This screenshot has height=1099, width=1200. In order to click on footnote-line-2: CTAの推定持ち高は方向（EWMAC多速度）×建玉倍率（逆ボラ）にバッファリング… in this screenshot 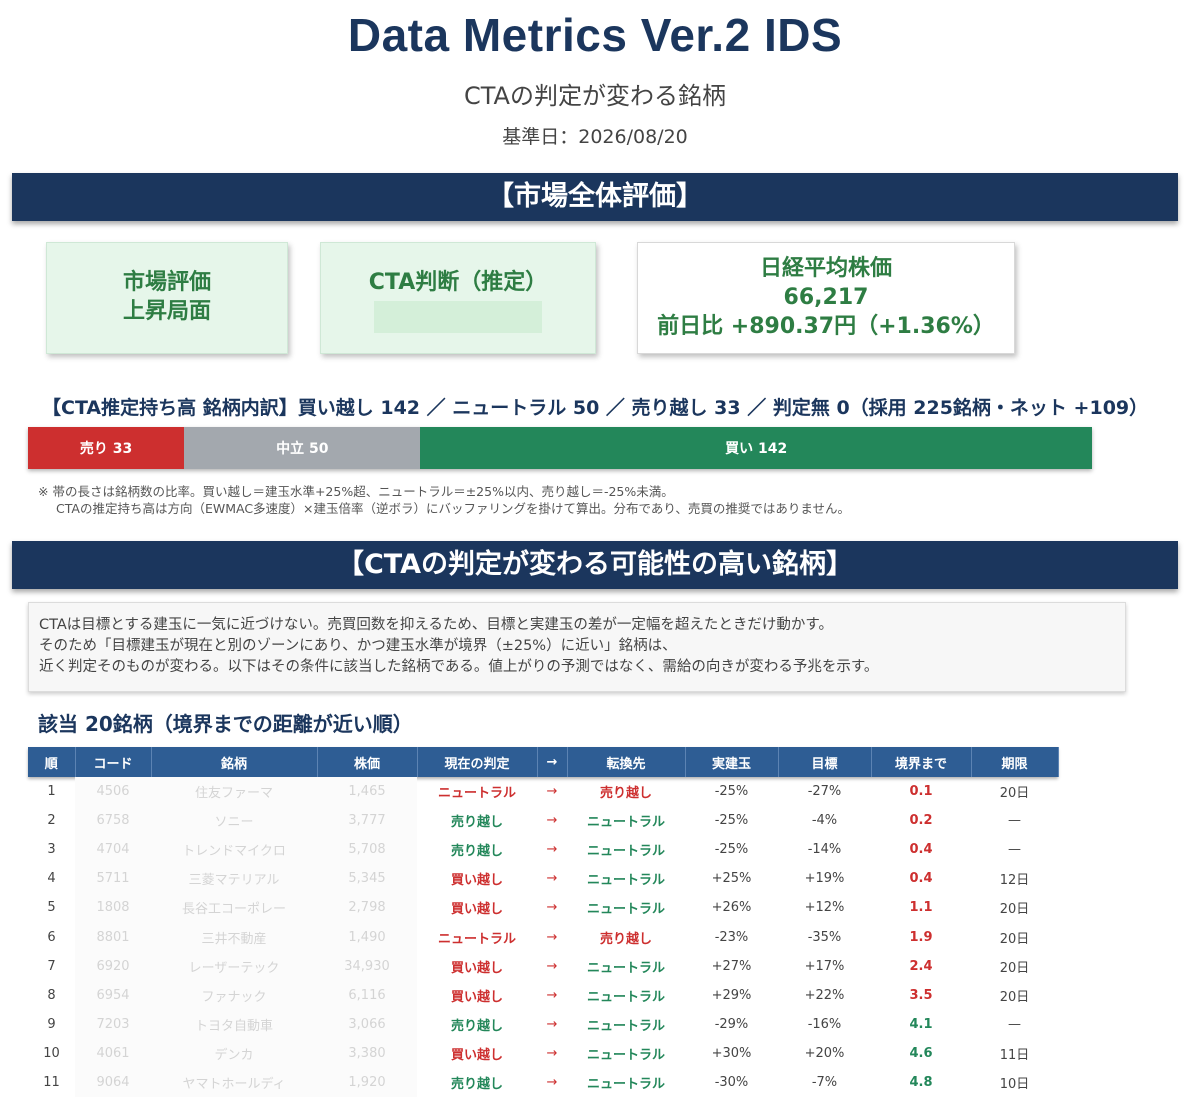, I will do `click(453, 508)`.